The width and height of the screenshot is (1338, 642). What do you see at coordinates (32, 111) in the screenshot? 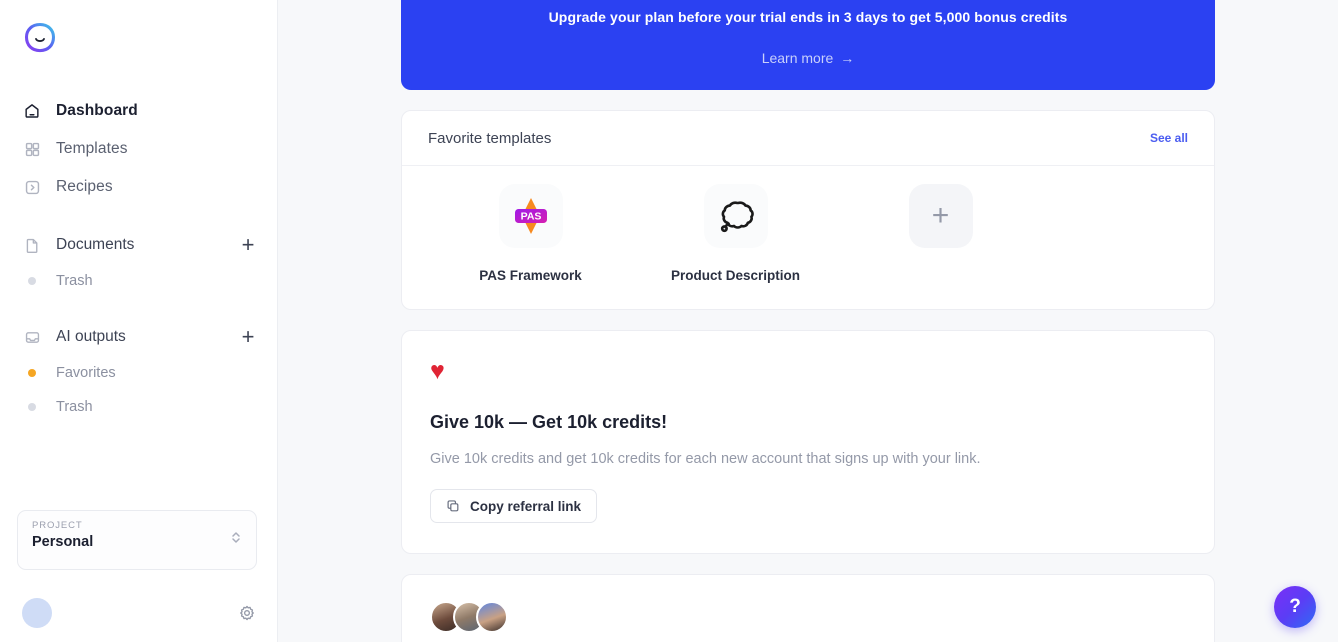
I see `home-icon` at bounding box center [32, 111].